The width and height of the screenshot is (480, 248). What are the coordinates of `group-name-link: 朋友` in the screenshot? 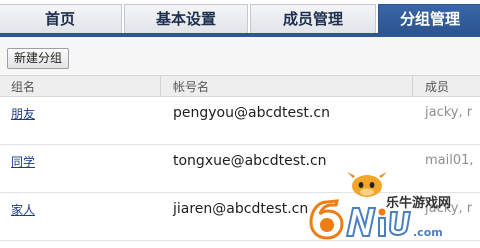 It's located at (23, 113).